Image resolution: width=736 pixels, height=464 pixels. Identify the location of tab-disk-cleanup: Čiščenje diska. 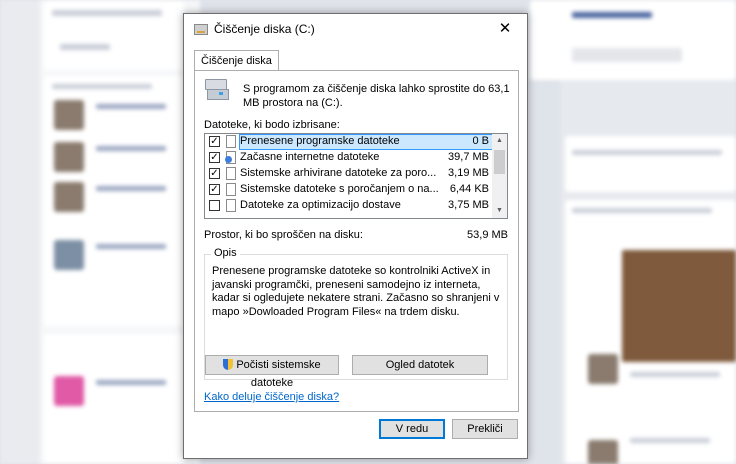
(236, 60).